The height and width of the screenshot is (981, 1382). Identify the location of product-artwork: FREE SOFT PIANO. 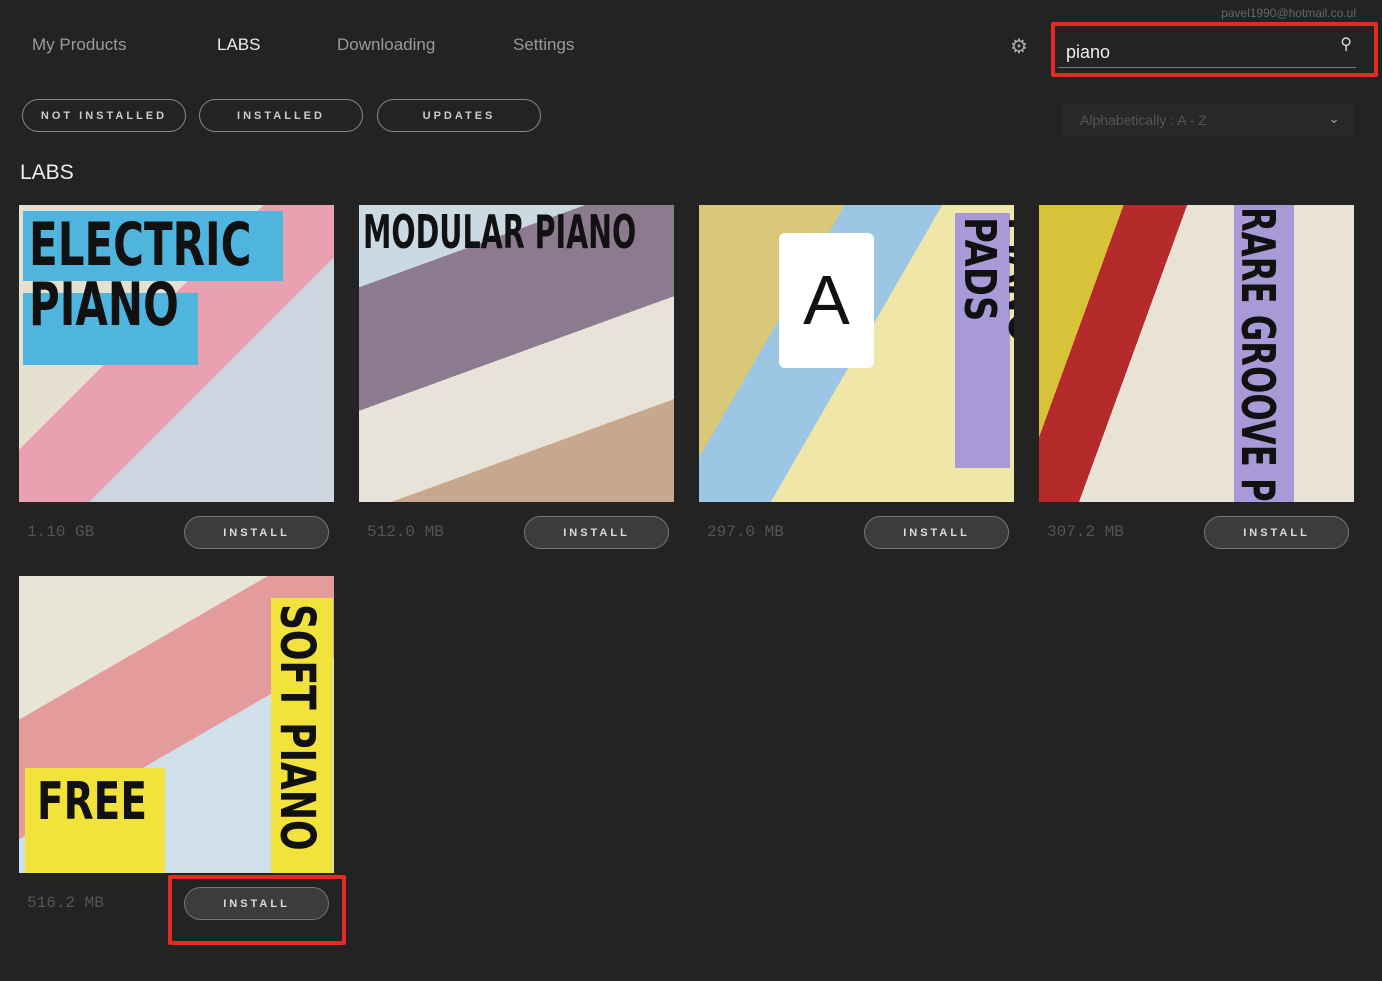
(176, 724).